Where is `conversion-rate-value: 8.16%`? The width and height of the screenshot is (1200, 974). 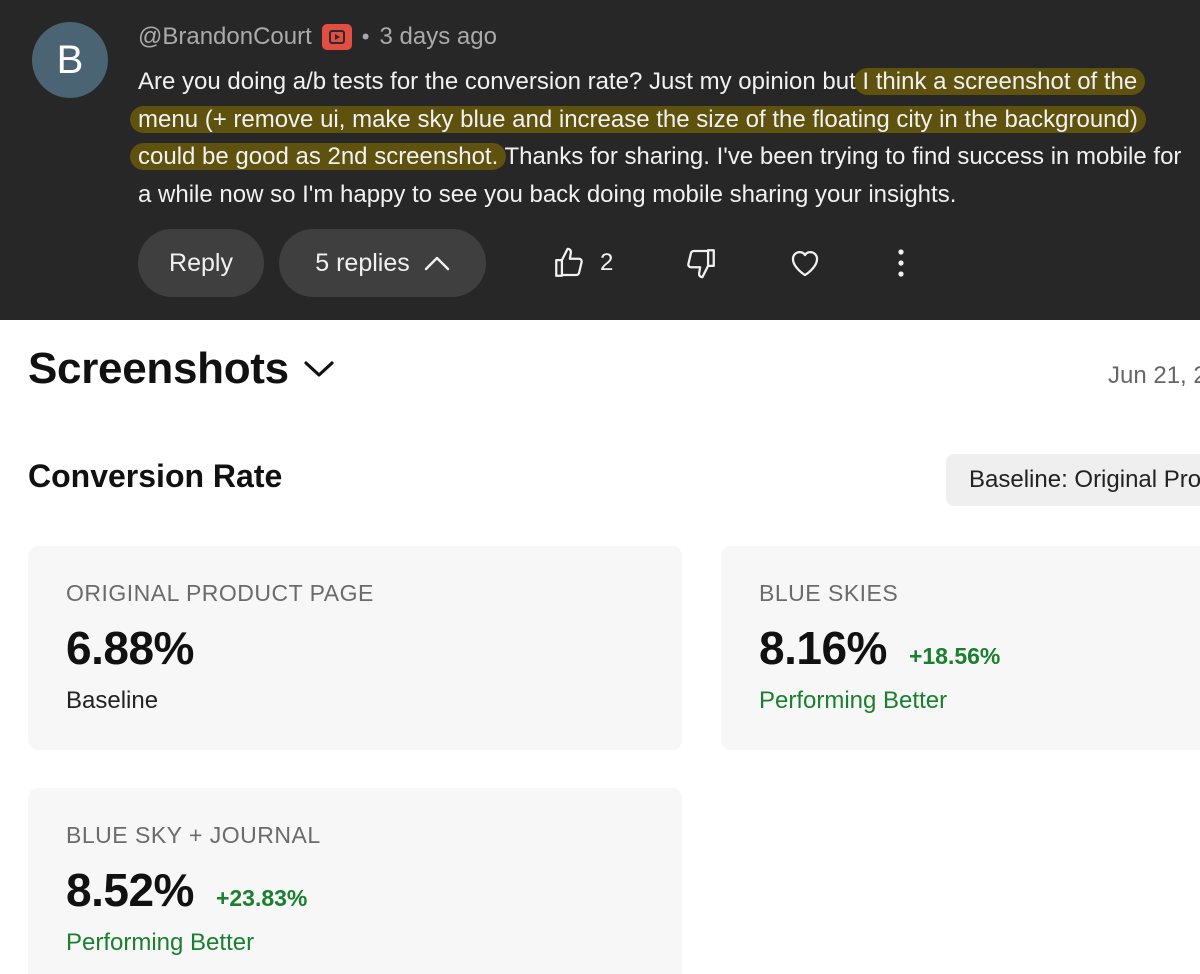
conversion-rate-value: 8.16% is located at coordinates (823, 648).